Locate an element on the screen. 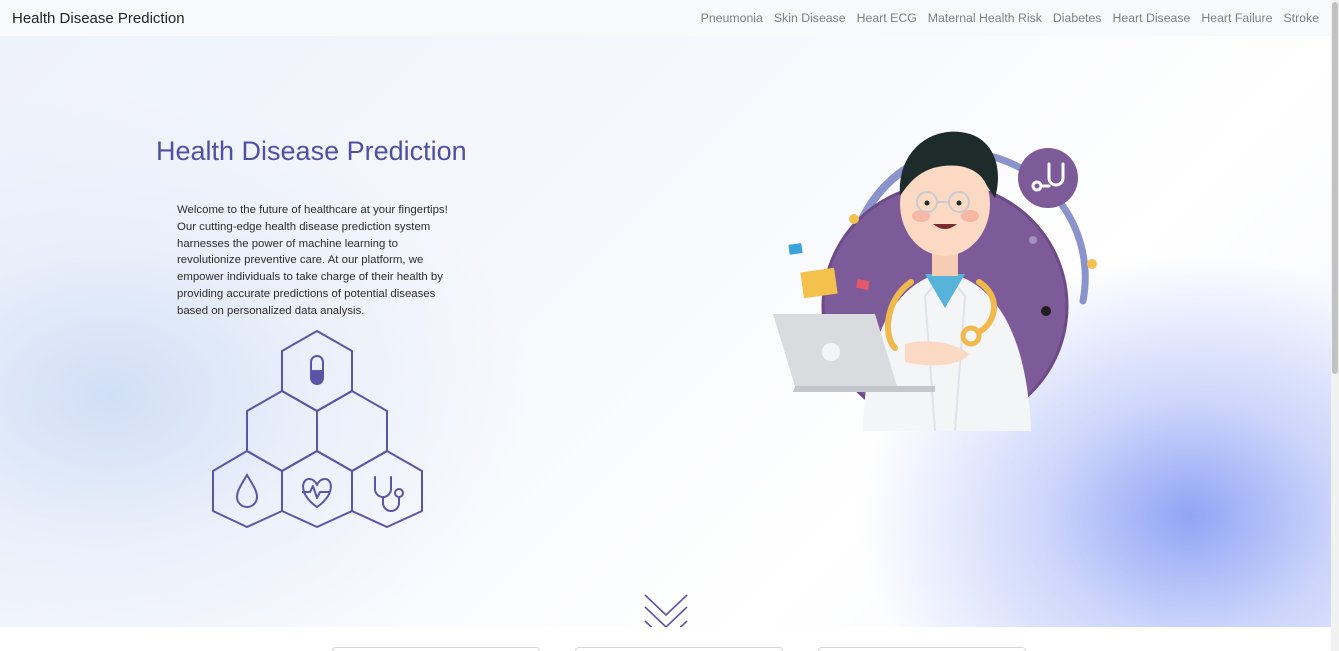  stethoscope-icon is located at coordinates (389, 494).